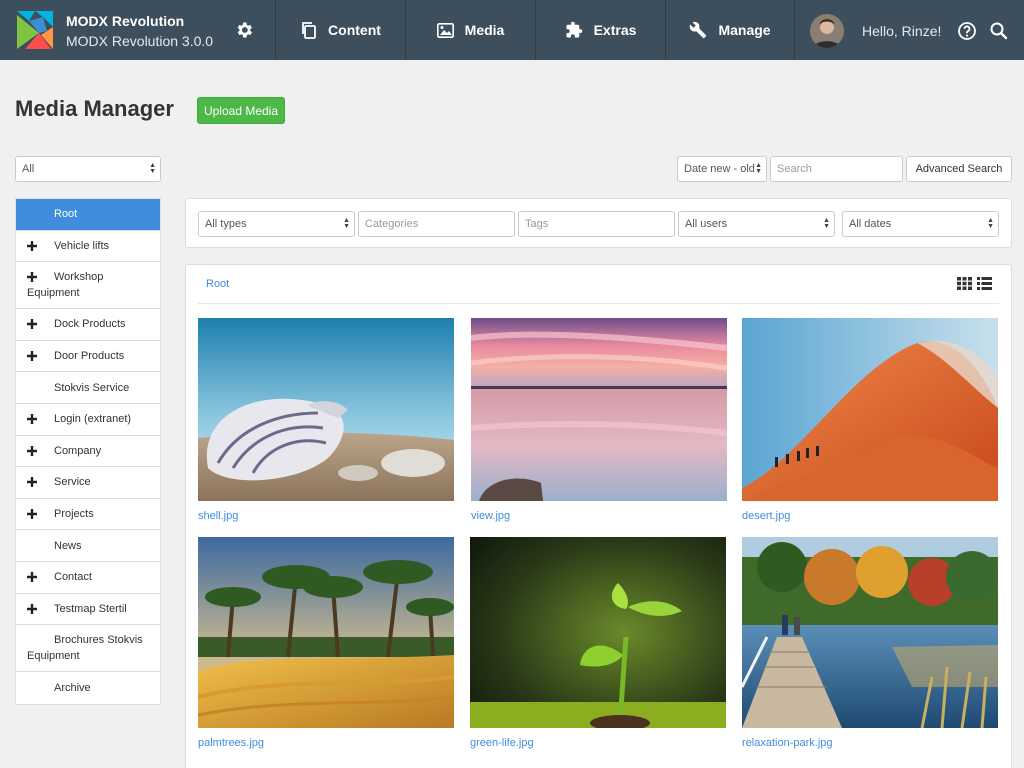 This screenshot has width=1024, height=768. I want to click on tree-item: Archive, so click(88, 688).